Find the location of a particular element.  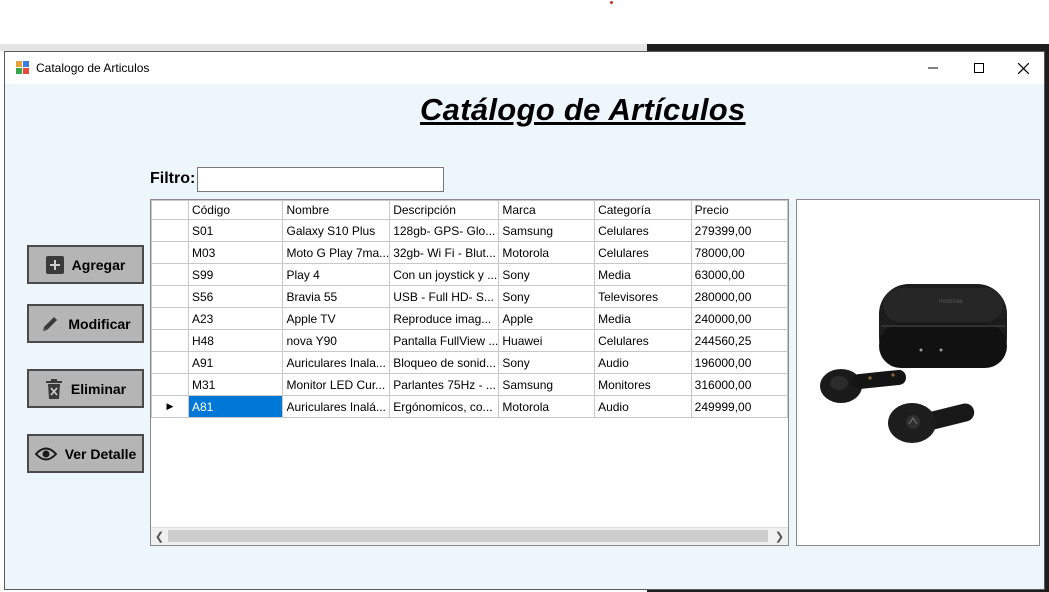

table-cell: Huawei is located at coordinates (547, 340).